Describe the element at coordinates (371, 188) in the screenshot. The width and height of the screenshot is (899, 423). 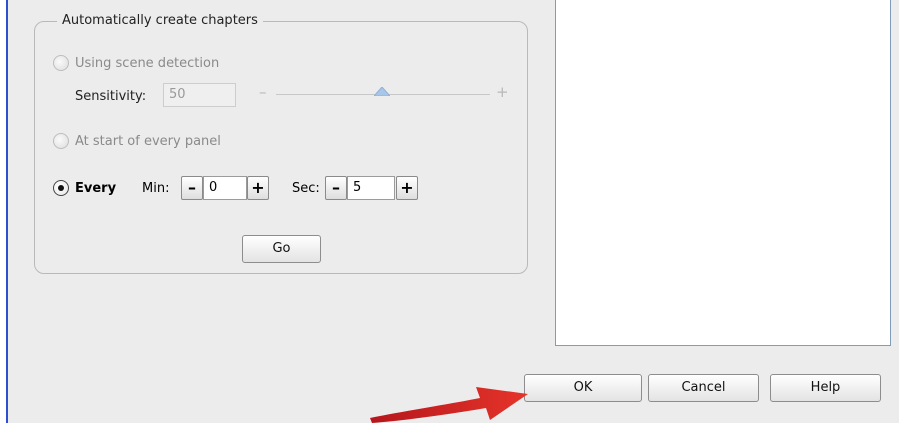
I see `sec-input: 5` at that location.